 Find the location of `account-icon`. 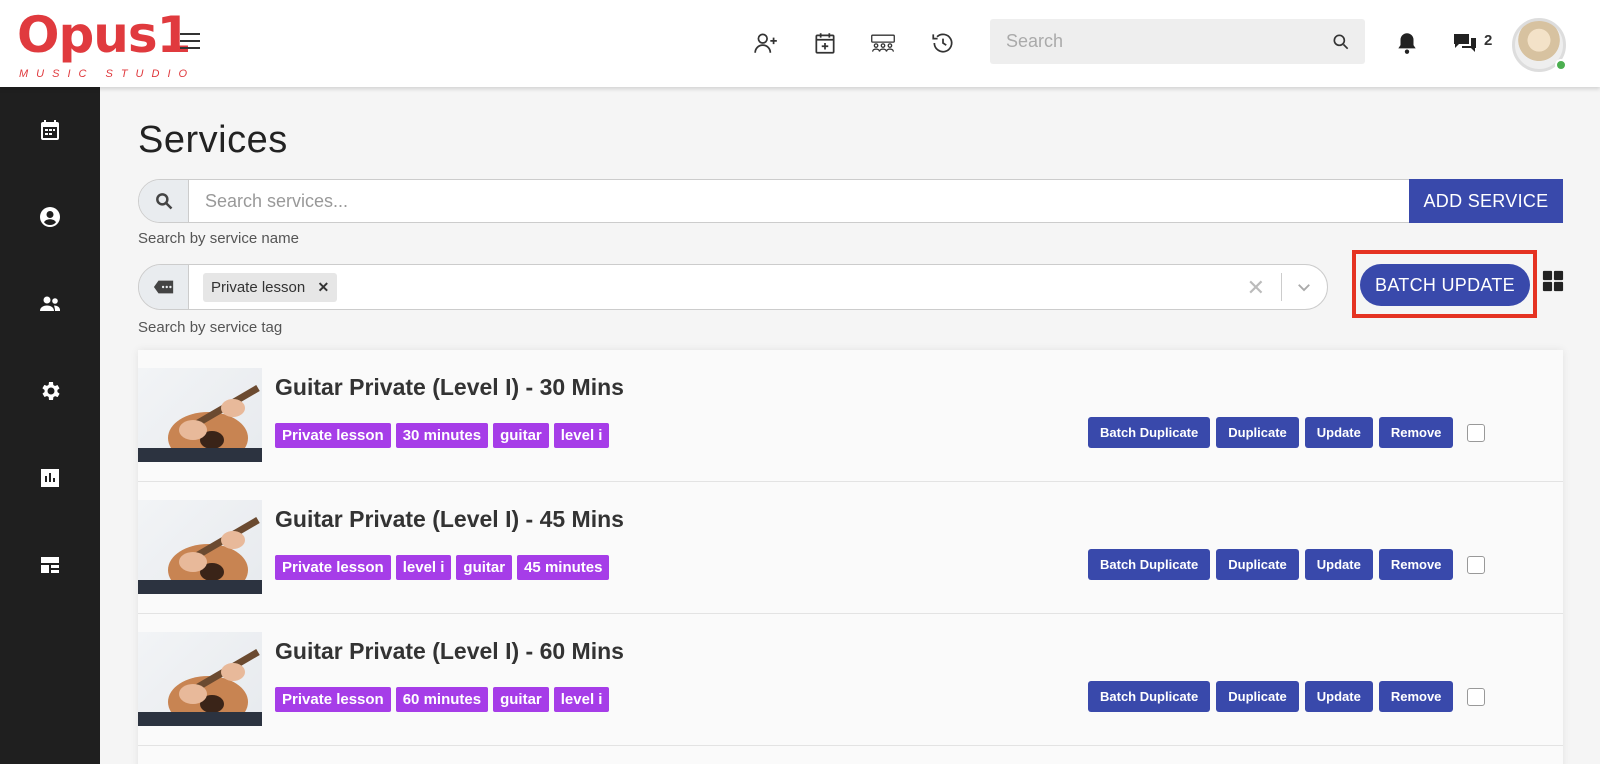

account-icon is located at coordinates (50, 217).